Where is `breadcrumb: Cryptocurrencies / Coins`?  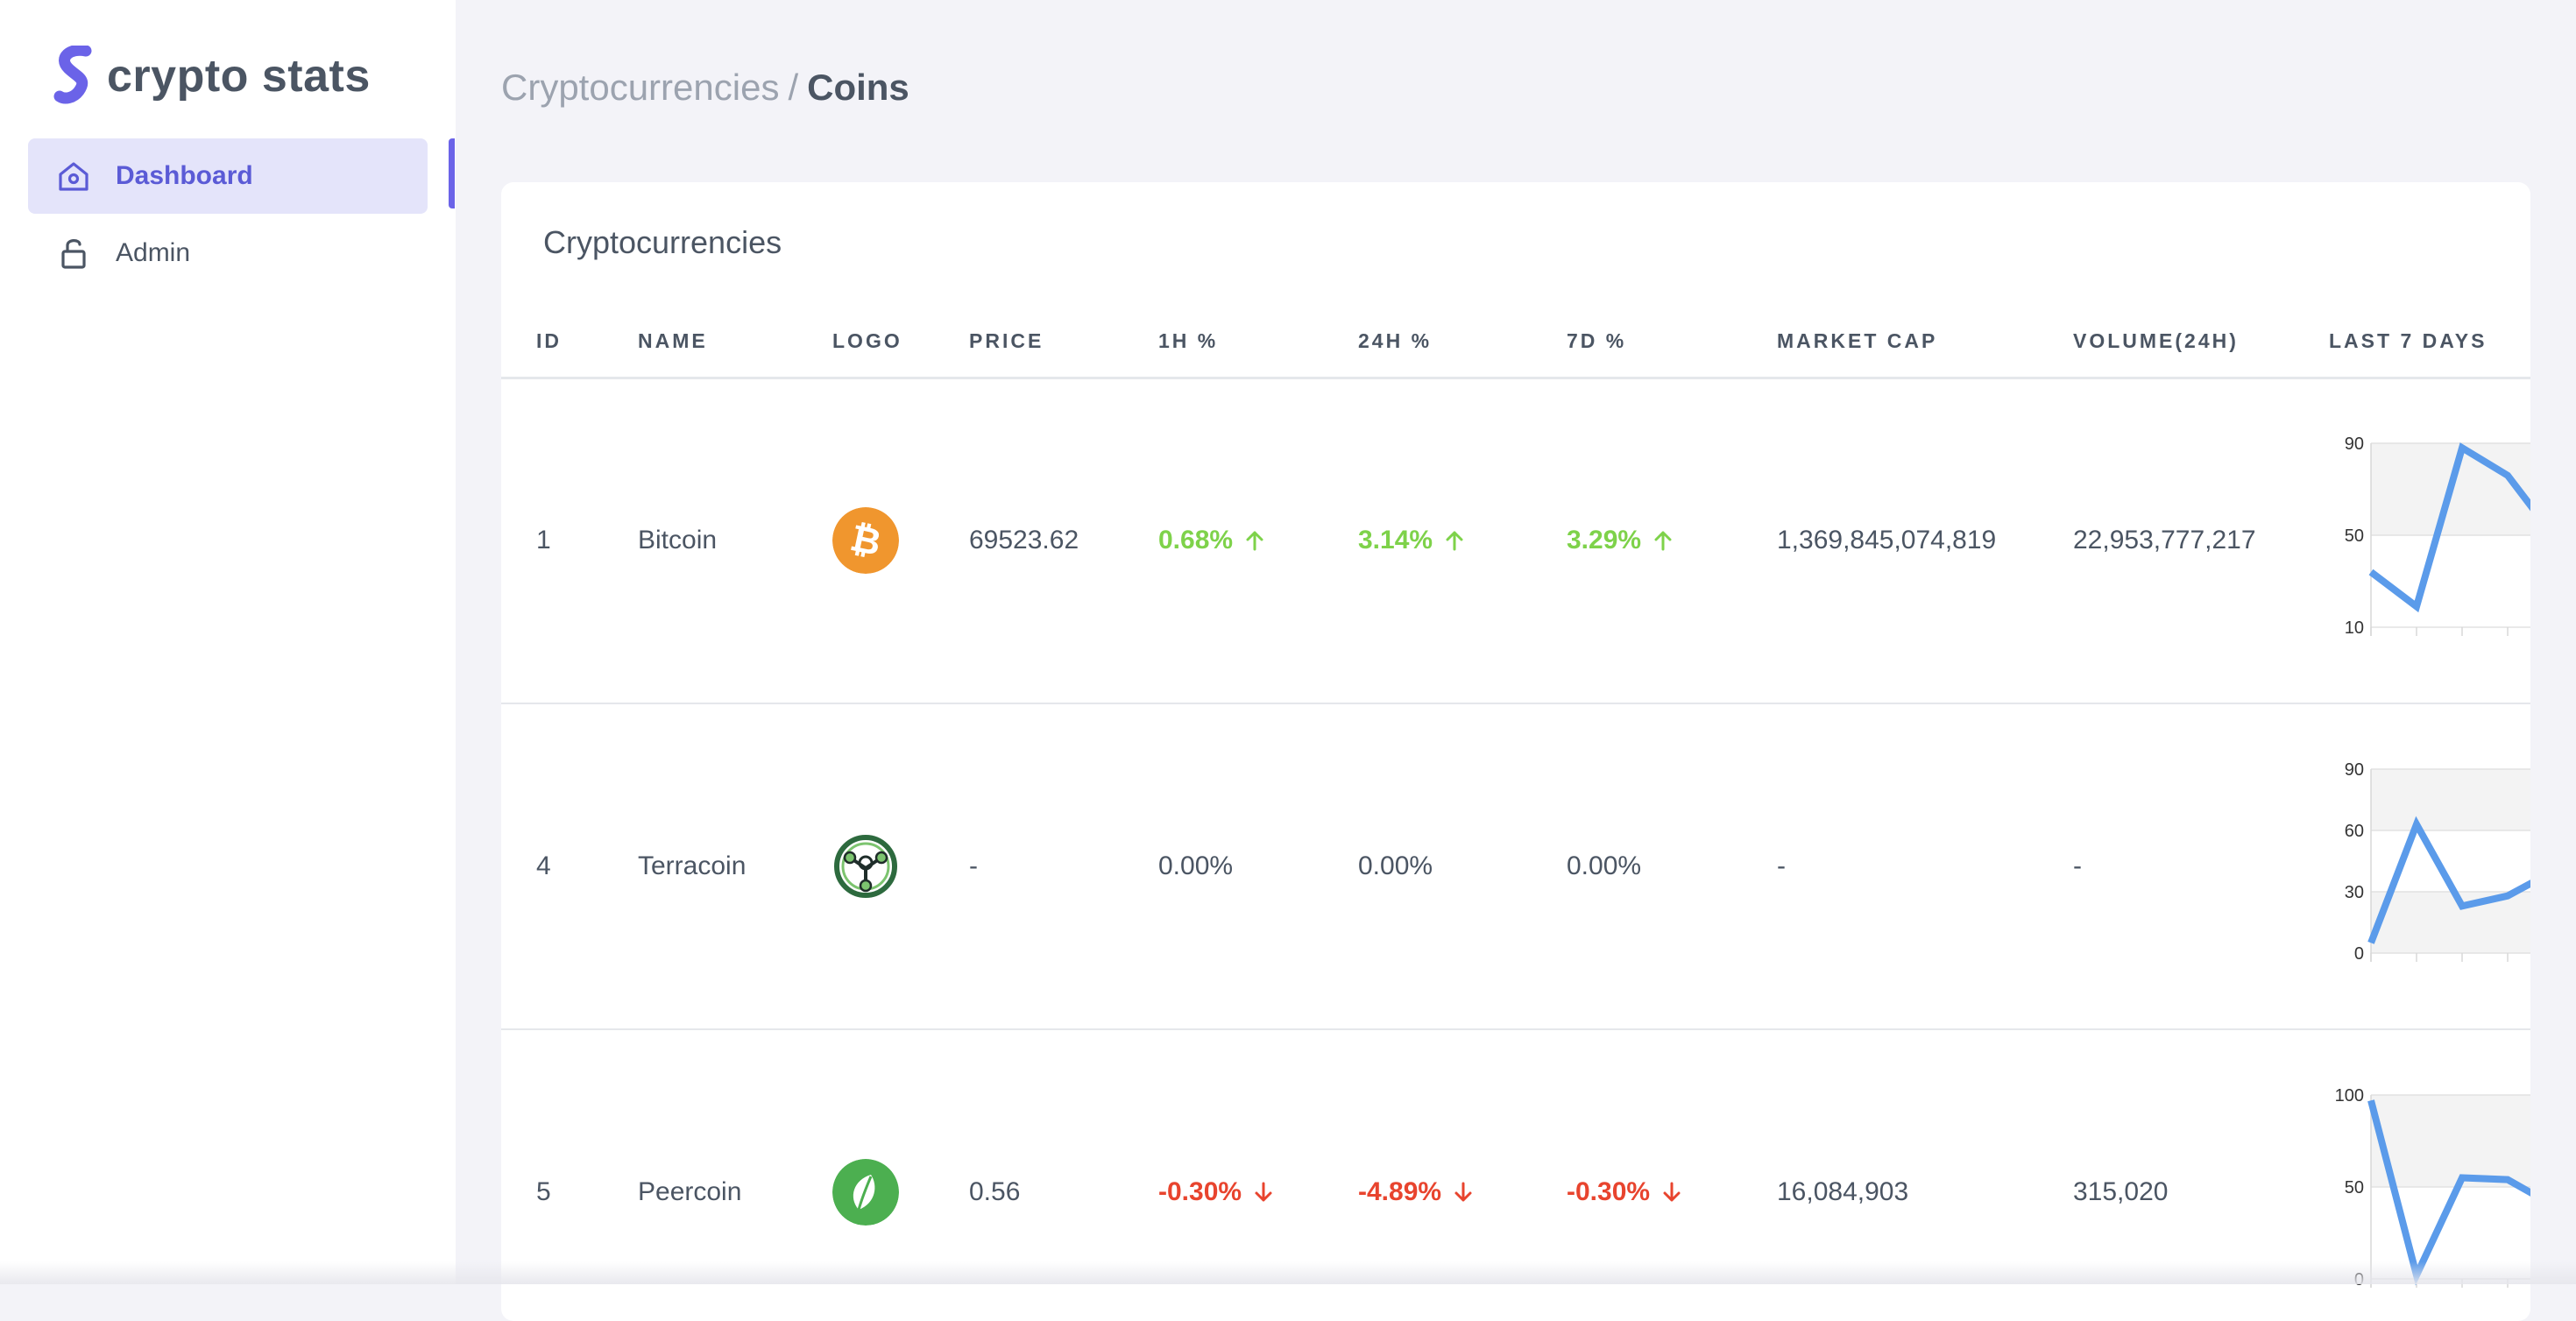
breadcrumb: Cryptocurrencies / Coins is located at coordinates (705, 88).